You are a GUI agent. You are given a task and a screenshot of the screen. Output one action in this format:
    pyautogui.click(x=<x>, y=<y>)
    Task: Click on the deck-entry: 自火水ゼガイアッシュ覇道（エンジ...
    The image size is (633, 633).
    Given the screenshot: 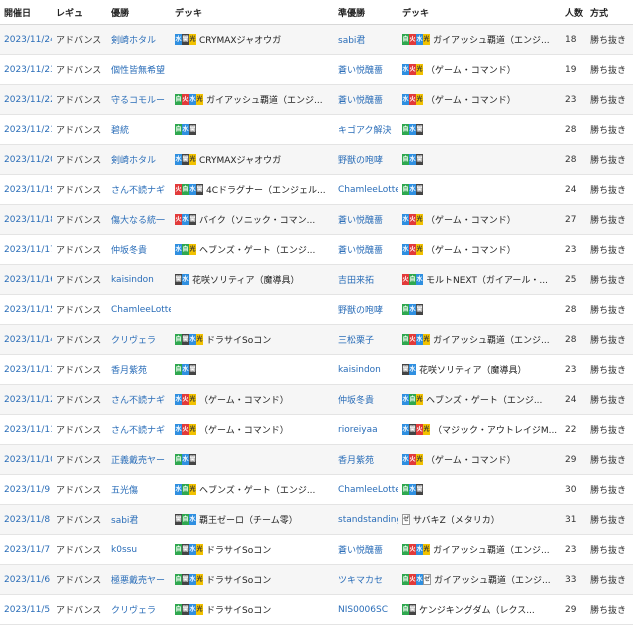 What is the action you would take?
    pyautogui.click(x=476, y=579)
    